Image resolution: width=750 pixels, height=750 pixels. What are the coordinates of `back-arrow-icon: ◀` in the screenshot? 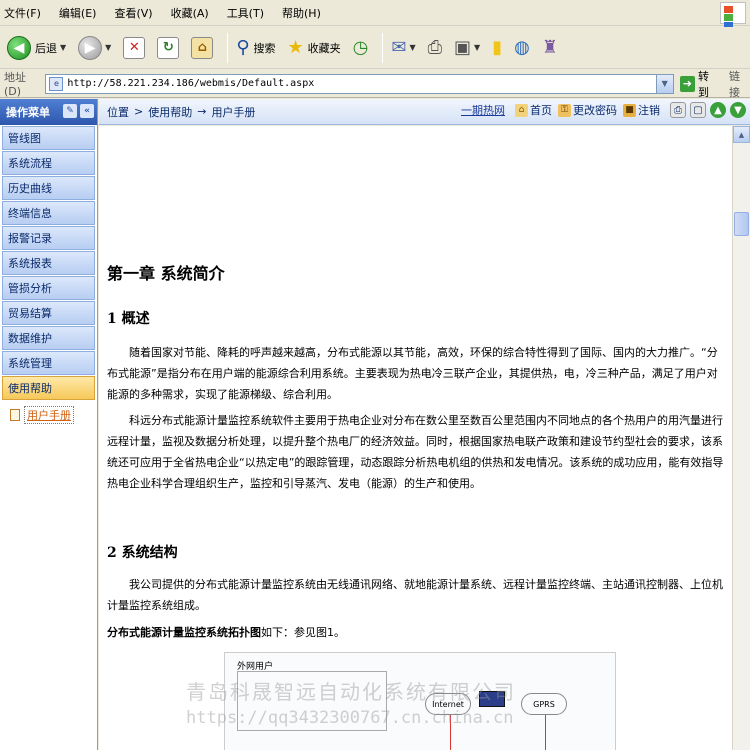 It's located at (19, 47).